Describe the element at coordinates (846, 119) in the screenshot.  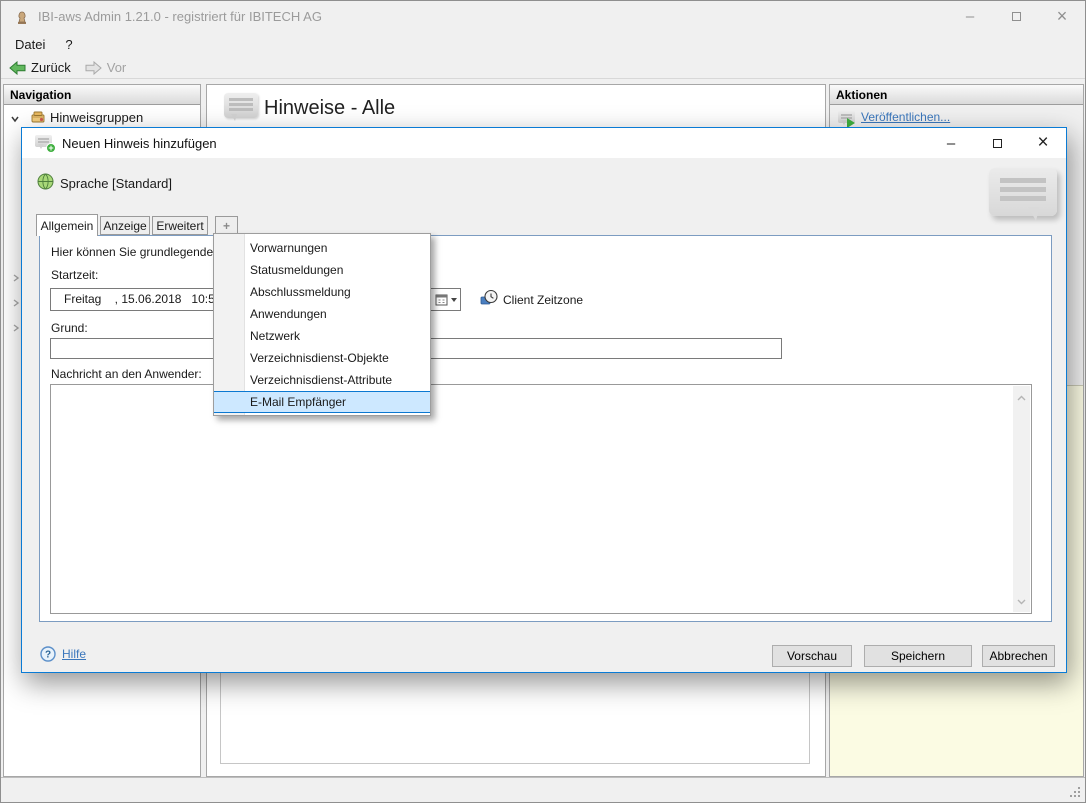
I see `publish-icon` at that location.